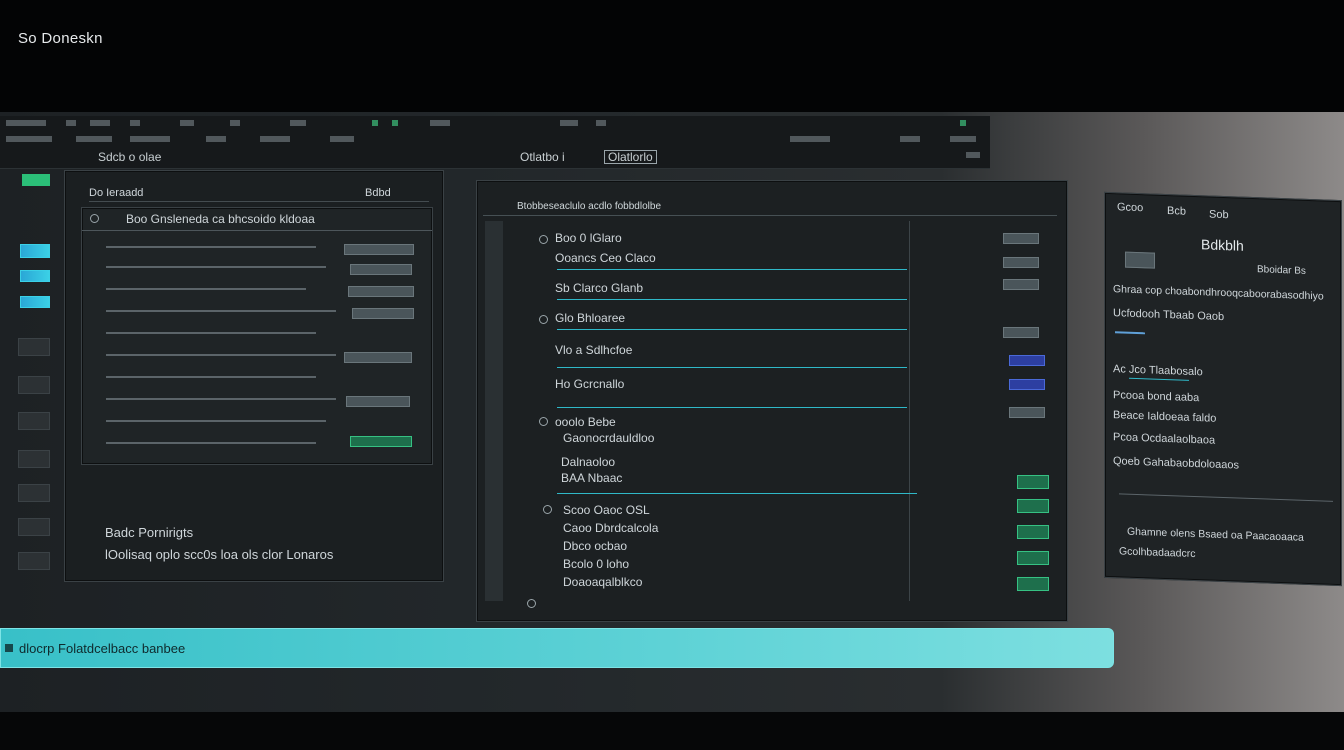 This screenshot has height=750, width=1344. What do you see at coordinates (585, 422) in the screenshot?
I see `center-item: ooolo Bebe` at bounding box center [585, 422].